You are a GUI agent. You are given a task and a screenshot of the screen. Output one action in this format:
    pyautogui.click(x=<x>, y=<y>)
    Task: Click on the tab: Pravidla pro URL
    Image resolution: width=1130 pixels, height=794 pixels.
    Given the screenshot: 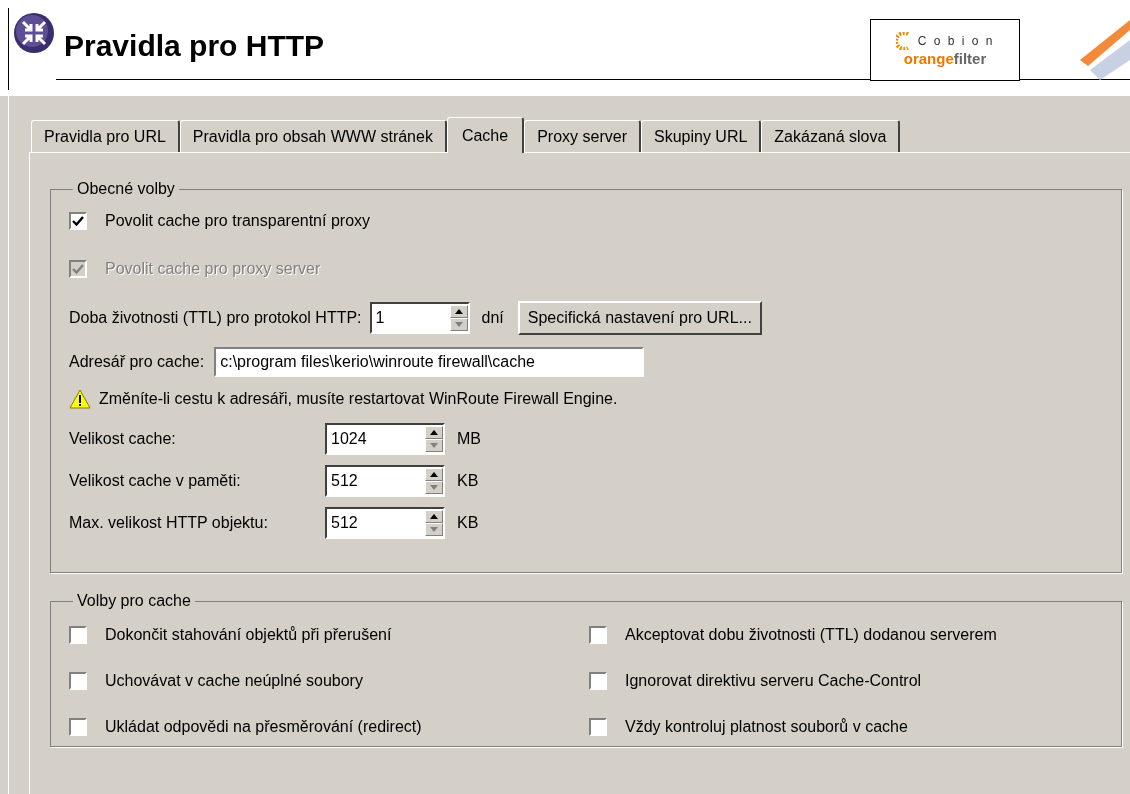 What is the action you would take?
    pyautogui.click(x=105, y=136)
    